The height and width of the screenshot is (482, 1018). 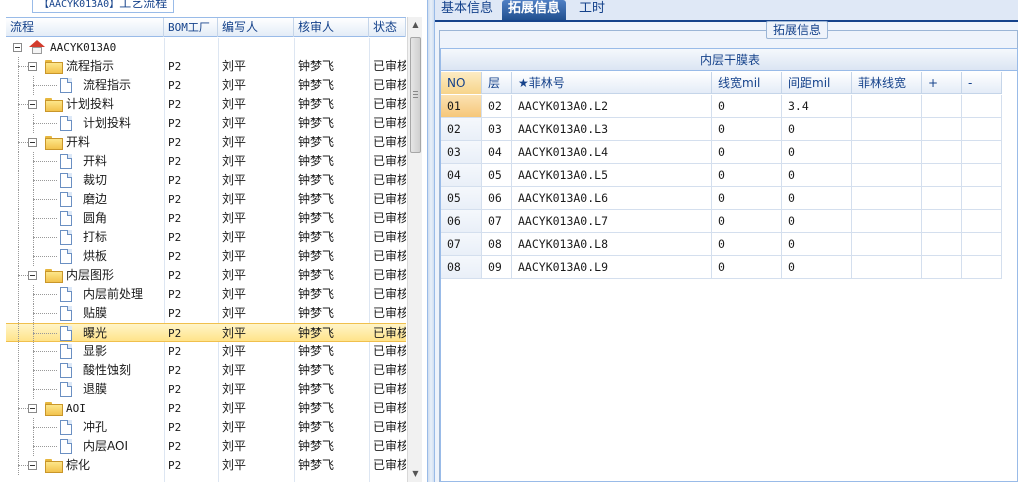 I want to click on row-number-cell: 03, so click(x=461, y=152).